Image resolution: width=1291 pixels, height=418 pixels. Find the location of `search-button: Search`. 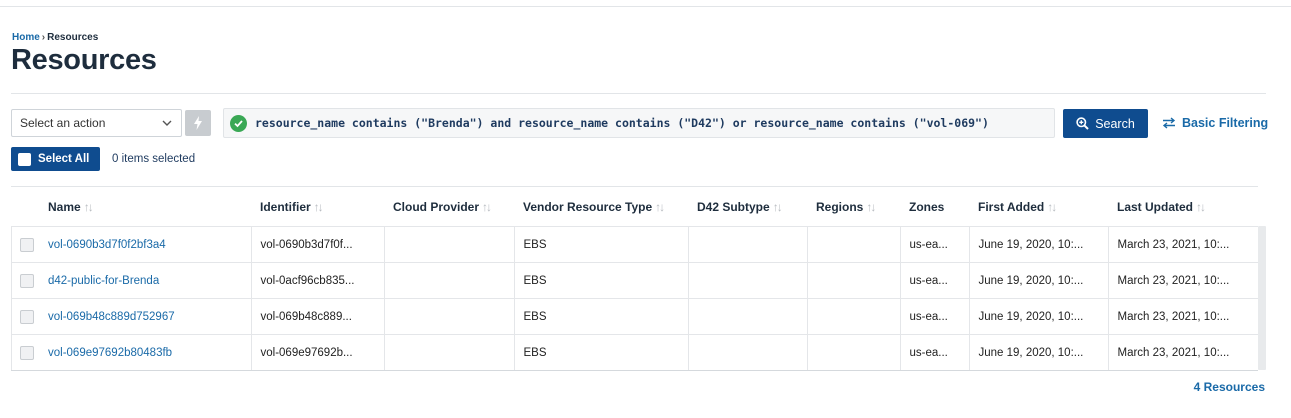

search-button: Search is located at coordinates (1105, 123).